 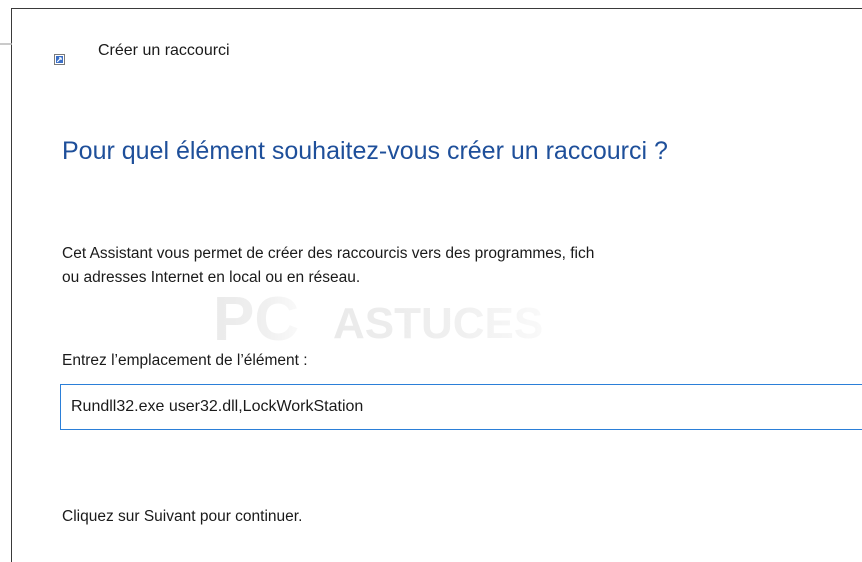 I want to click on window-top-border, so click(x=436, y=8).